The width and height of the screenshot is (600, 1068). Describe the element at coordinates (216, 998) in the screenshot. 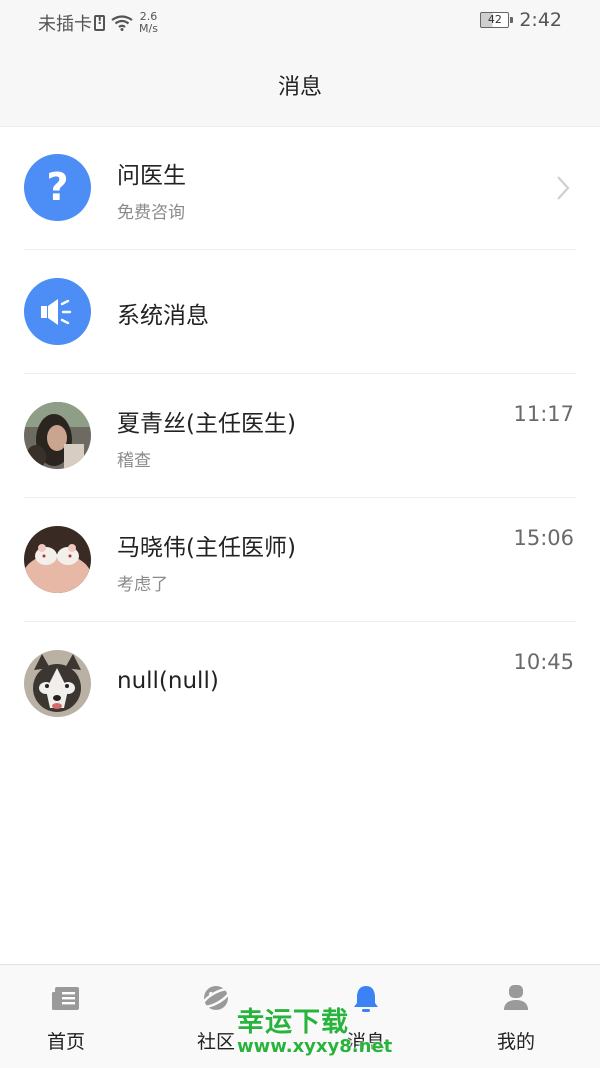

I see `planet-icon` at that location.